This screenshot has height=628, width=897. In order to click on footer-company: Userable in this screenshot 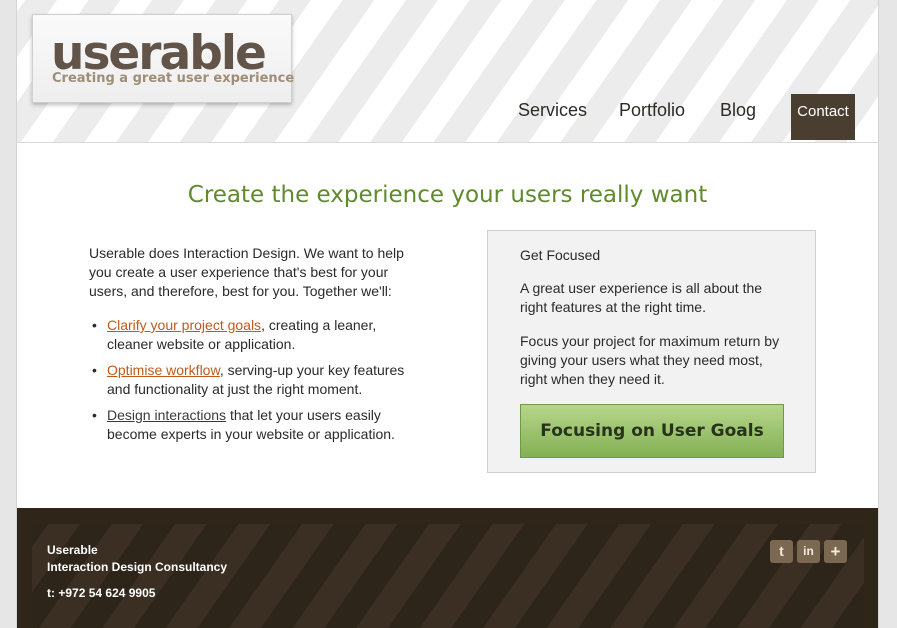, I will do `click(72, 550)`.